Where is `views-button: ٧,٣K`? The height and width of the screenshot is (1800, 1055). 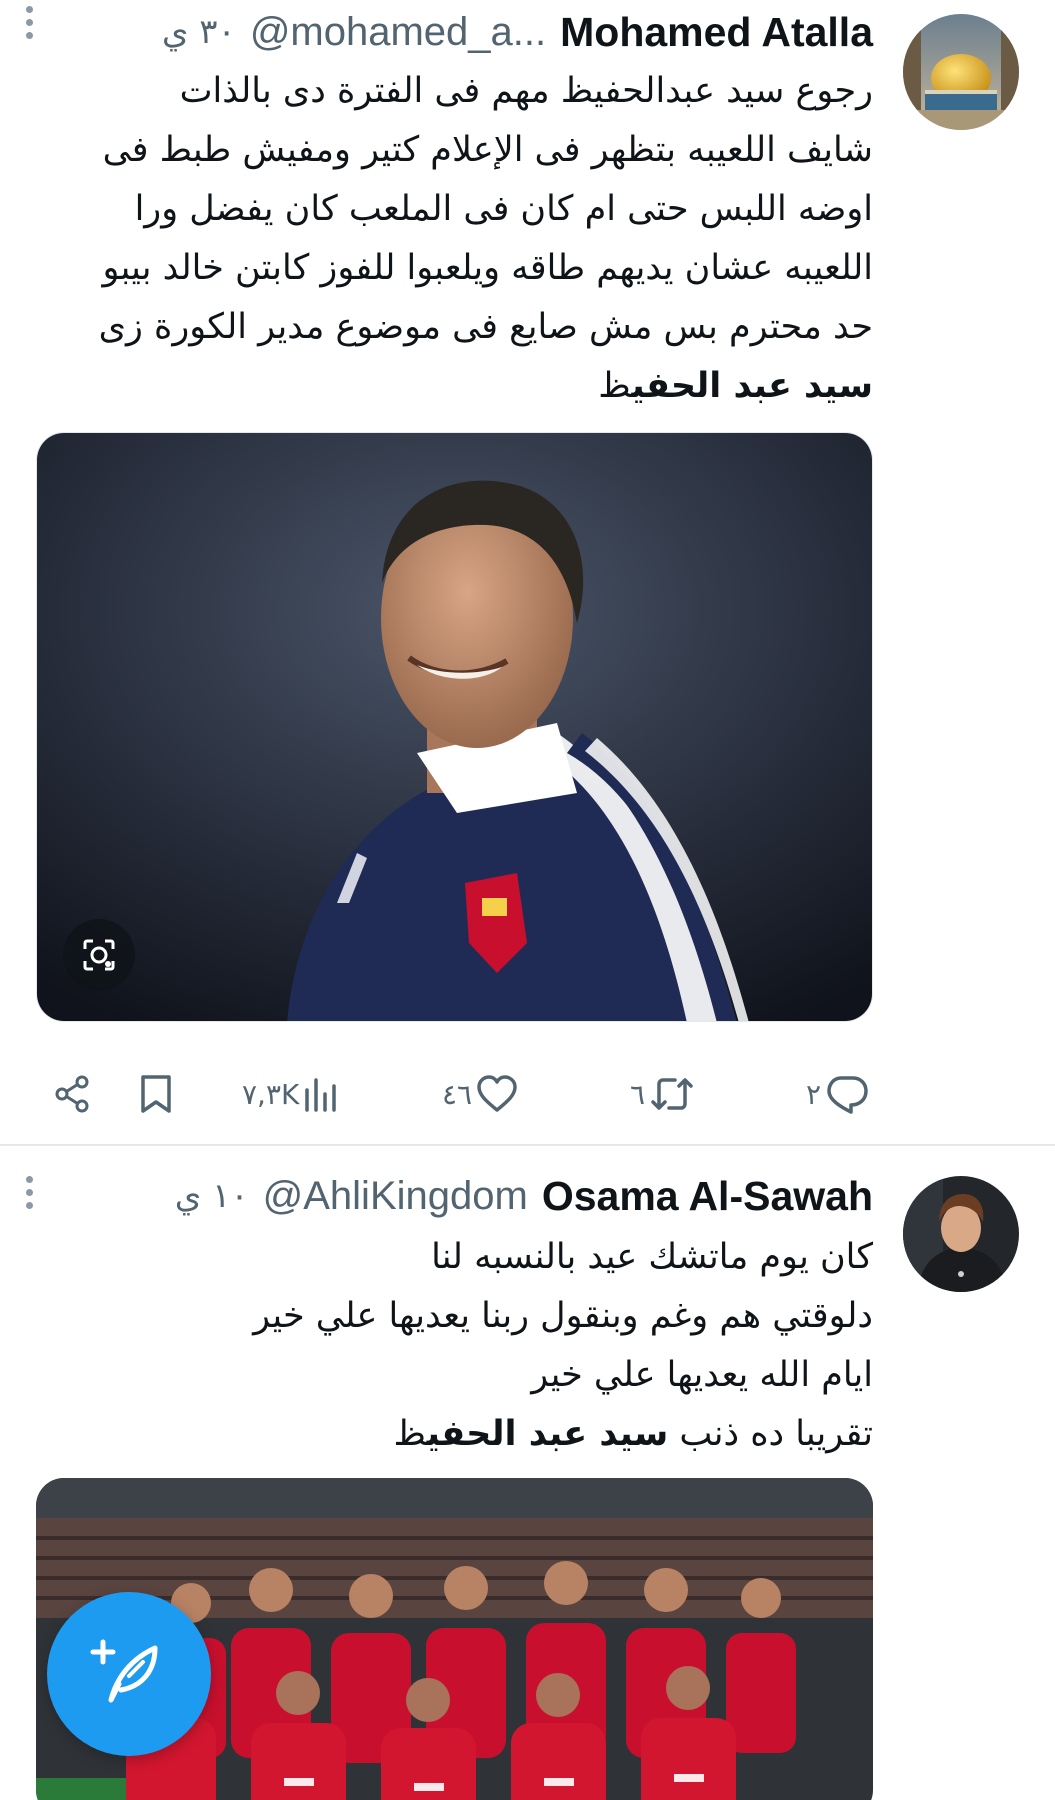
views-button: ٧,٣K is located at coordinates (291, 1094).